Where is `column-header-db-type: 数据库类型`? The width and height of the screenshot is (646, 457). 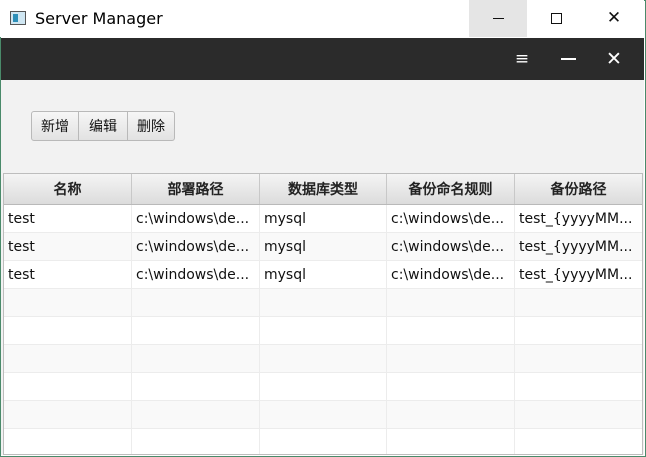
column-header-db-type: 数据库类型 is located at coordinates (323, 189).